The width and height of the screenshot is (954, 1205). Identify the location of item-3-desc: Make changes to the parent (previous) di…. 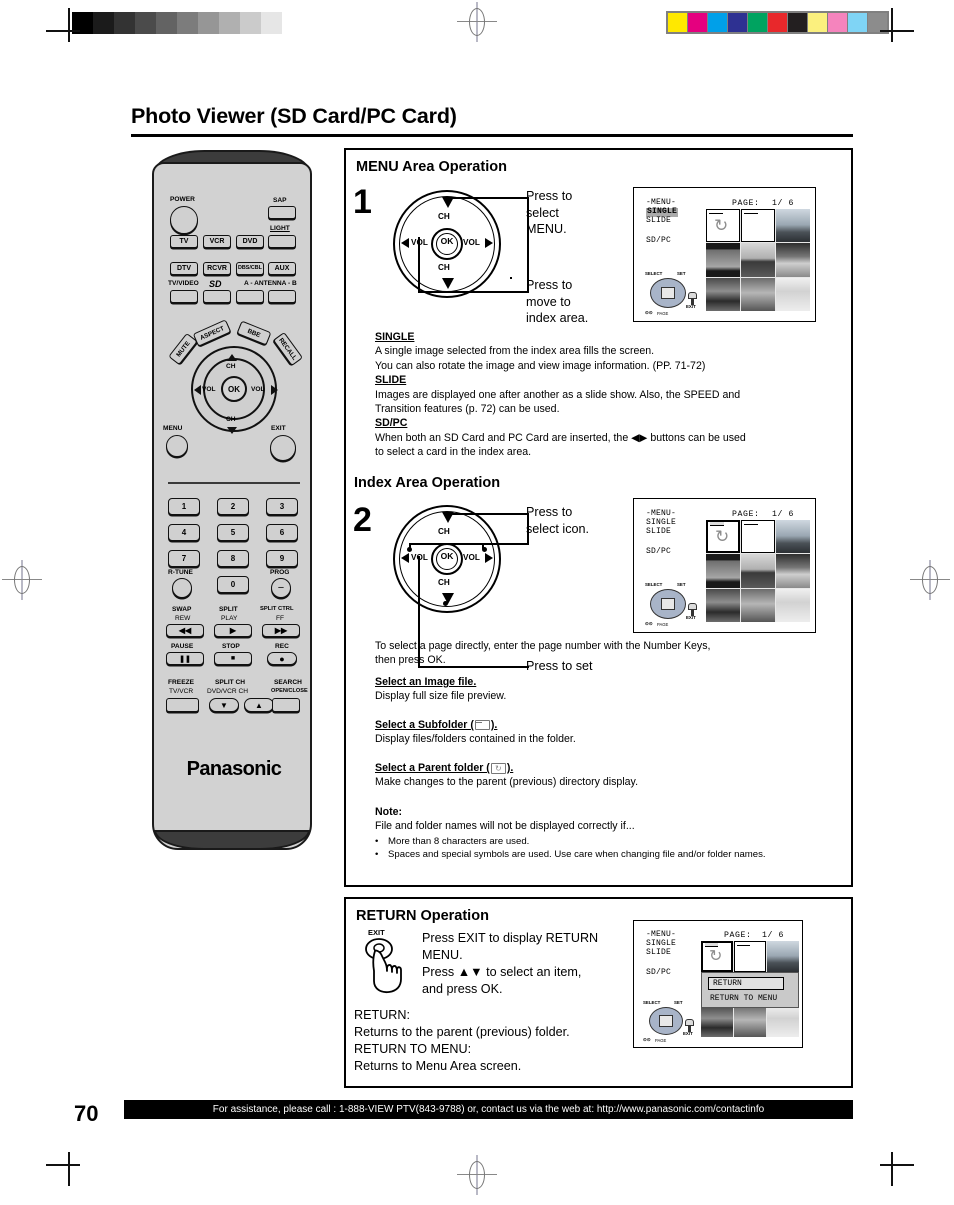
(507, 782).